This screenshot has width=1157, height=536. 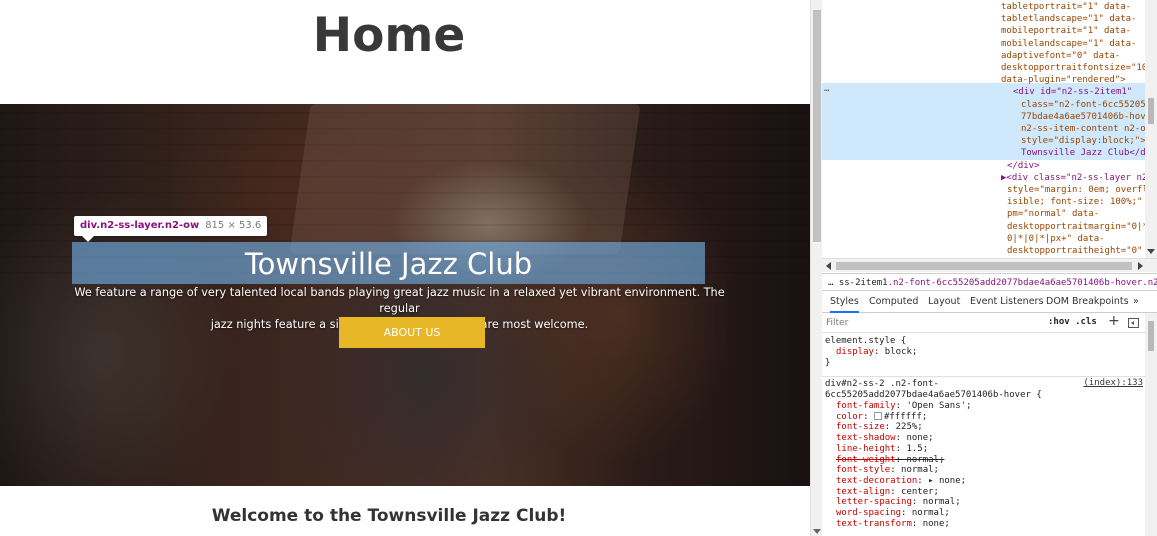 What do you see at coordinates (1076, 214) in the screenshot?
I see `dom-line: pm="normal" data-` at bounding box center [1076, 214].